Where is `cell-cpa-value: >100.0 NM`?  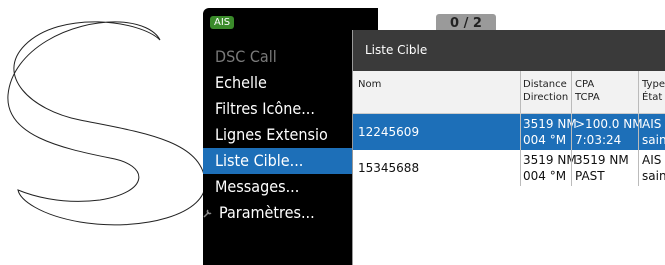 cell-cpa-value: >100.0 NM is located at coordinates (609, 124).